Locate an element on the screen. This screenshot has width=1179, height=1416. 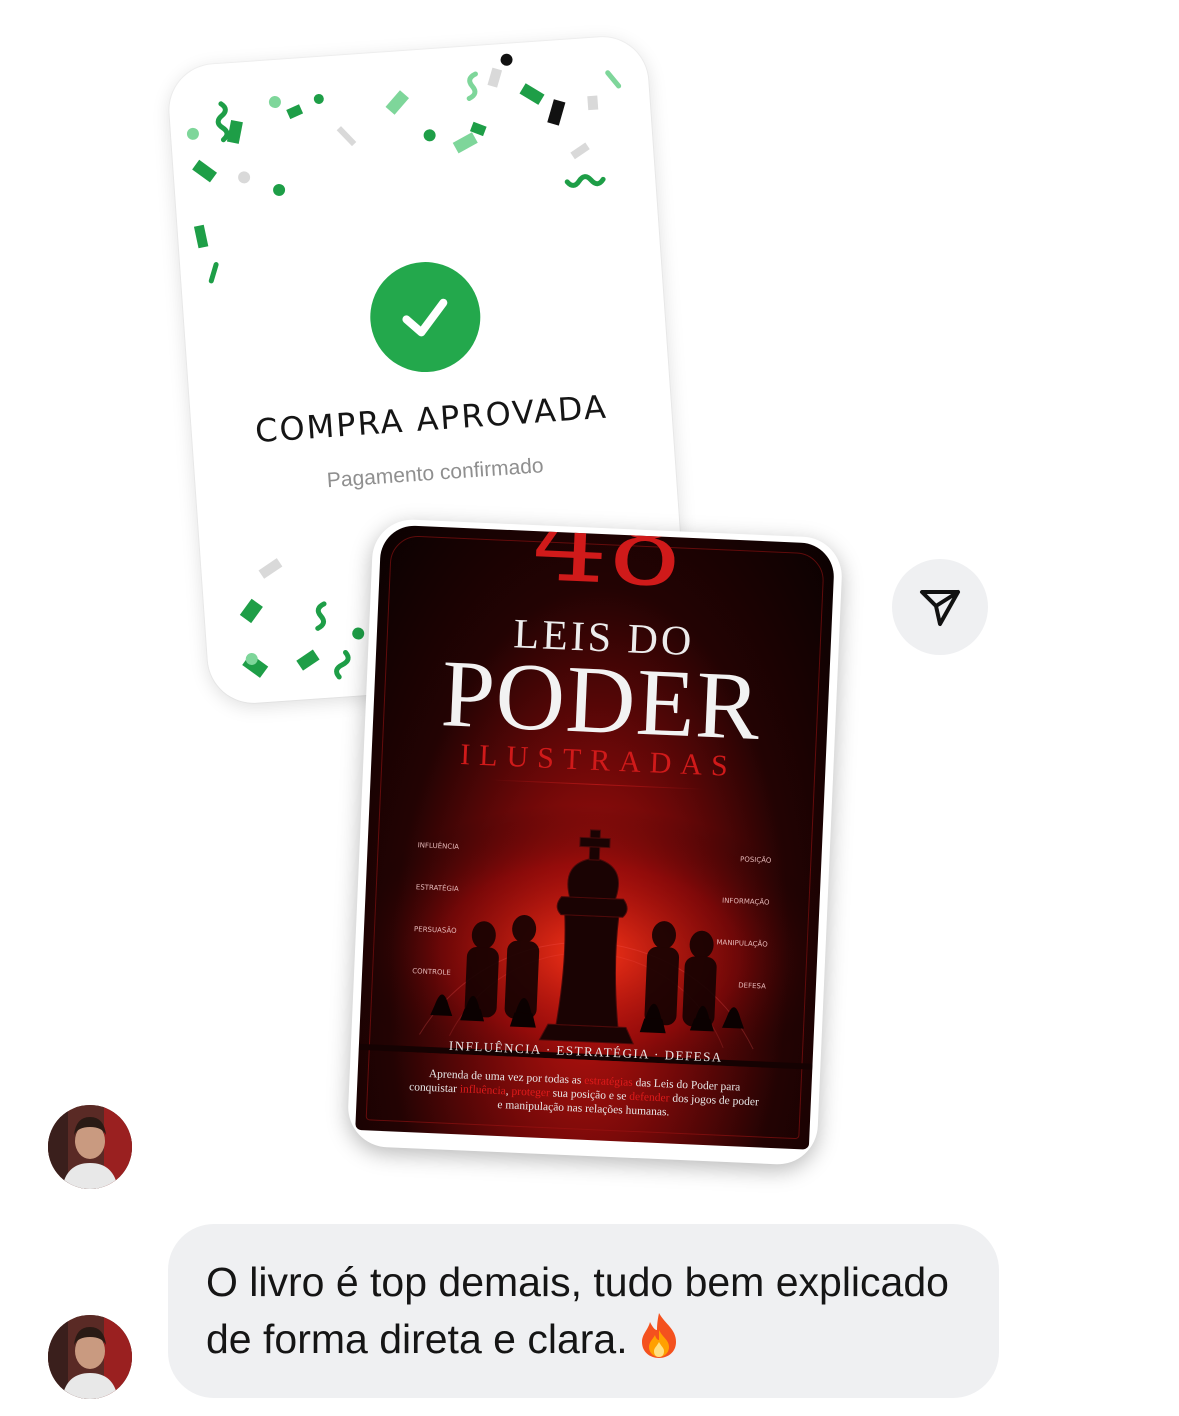
label-informacao: INFORMAÇÃO is located at coordinates (745, 901).